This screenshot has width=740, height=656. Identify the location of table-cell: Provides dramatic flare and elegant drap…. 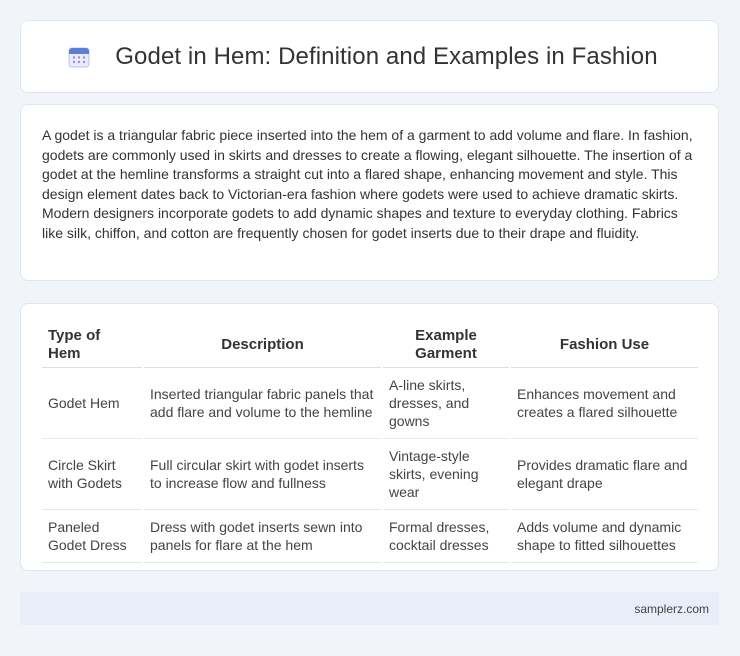
(603, 474).